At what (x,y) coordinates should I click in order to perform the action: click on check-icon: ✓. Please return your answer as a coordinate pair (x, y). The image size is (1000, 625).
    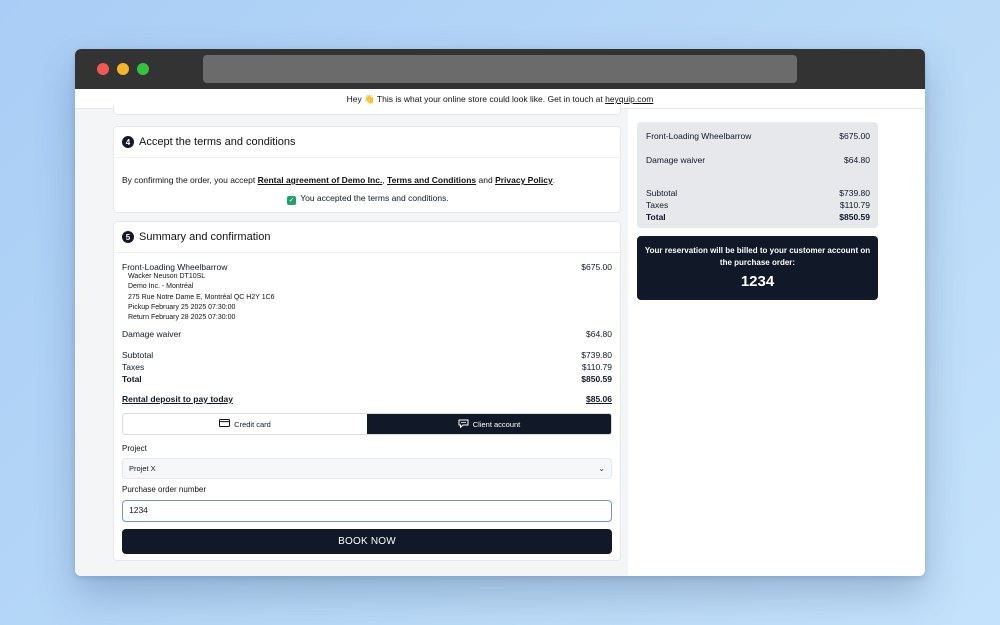
    Looking at the image, I should click on (292, 200).